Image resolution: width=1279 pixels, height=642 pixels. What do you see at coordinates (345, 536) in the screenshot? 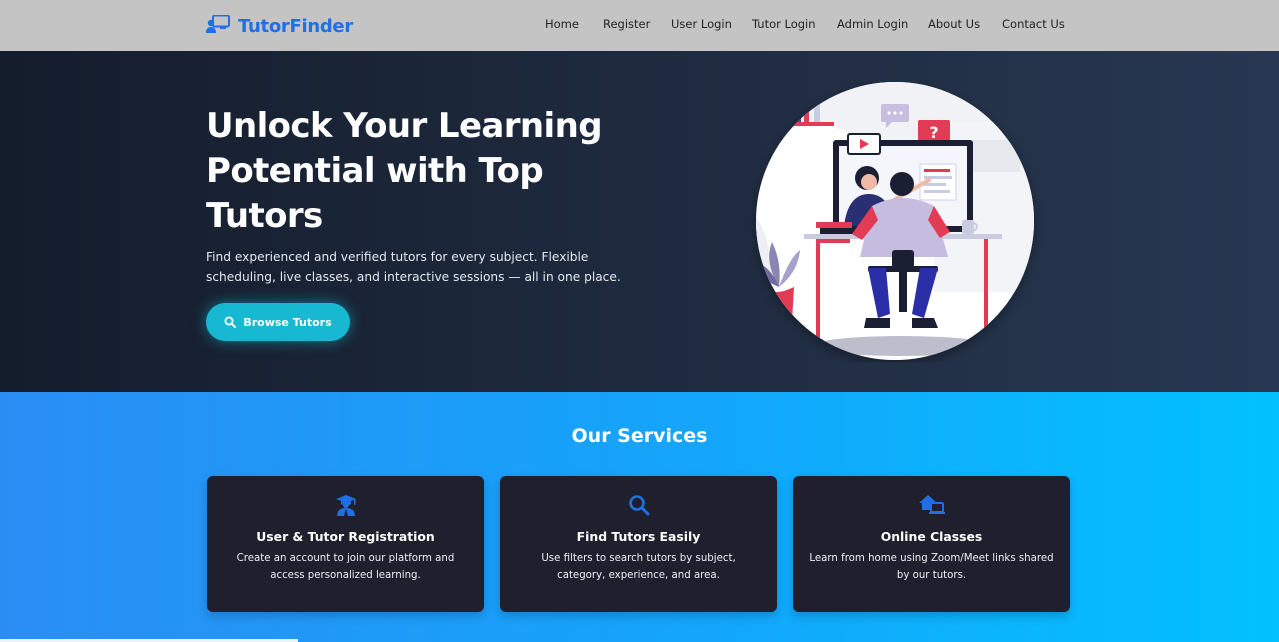
I see `service-card-title: User & Tutor Registration` at bounding box center [345, 536].